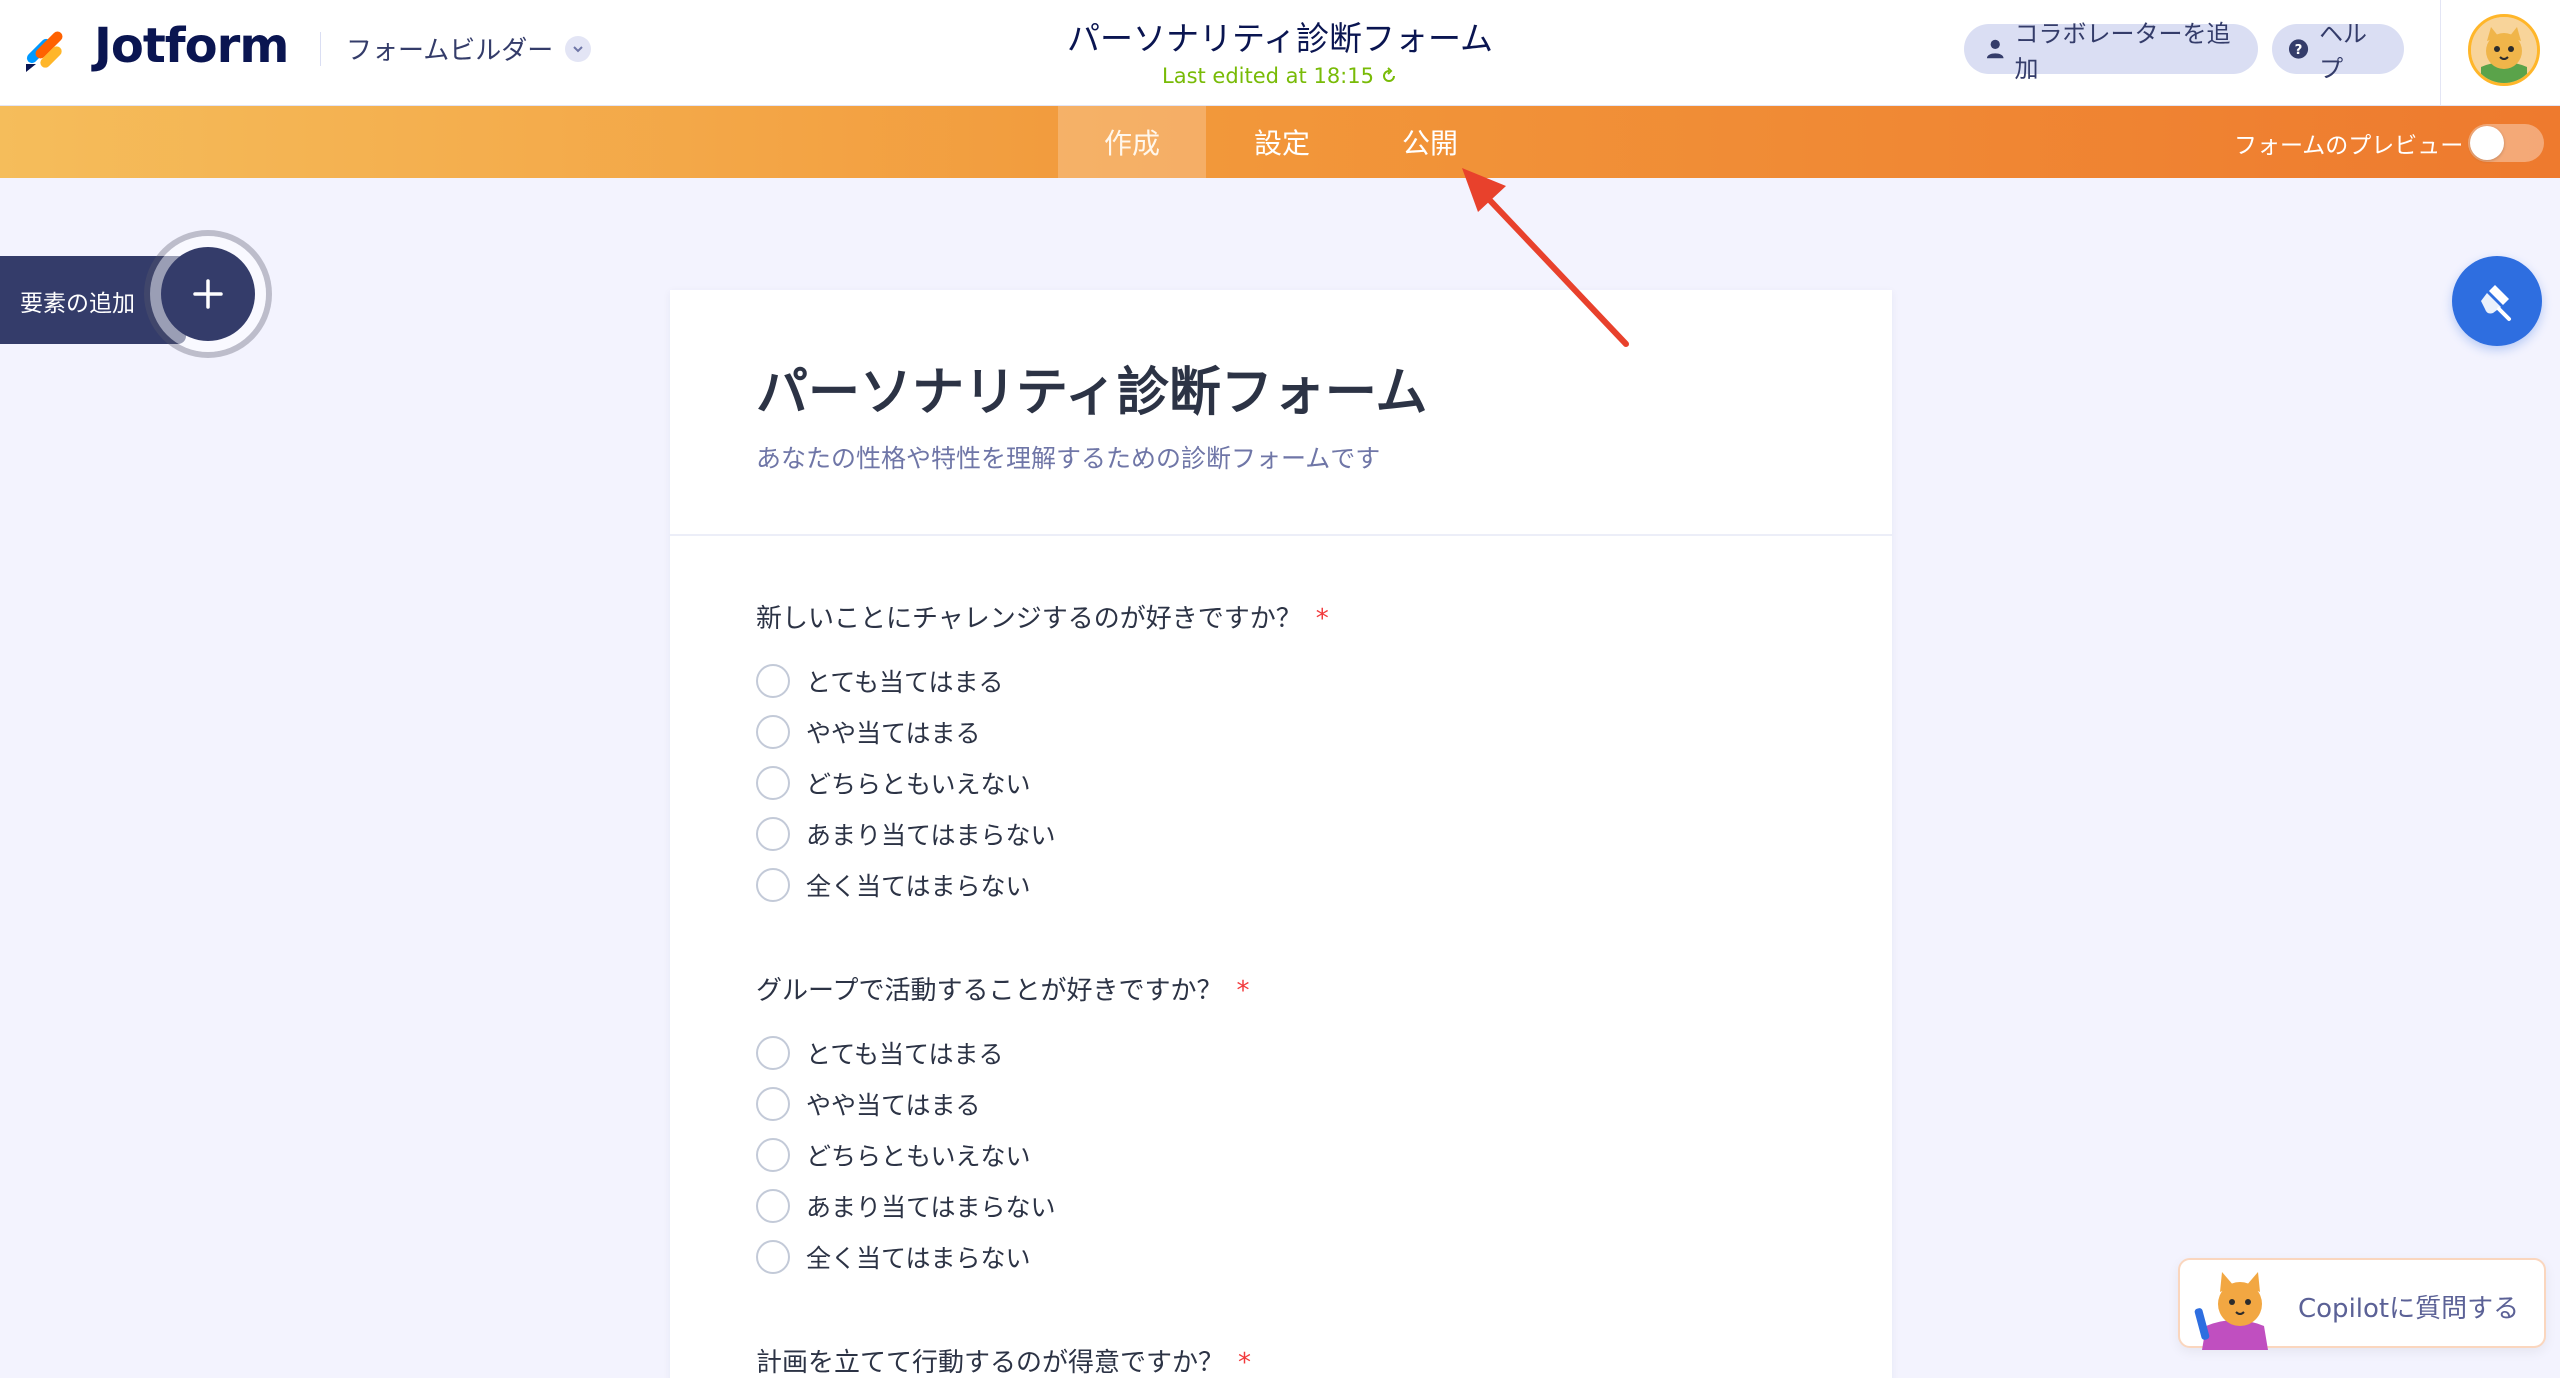 The image size is (2560, 1378). I want to click on form-preview-label: フォームのプレビュー, so click(2349, 146).